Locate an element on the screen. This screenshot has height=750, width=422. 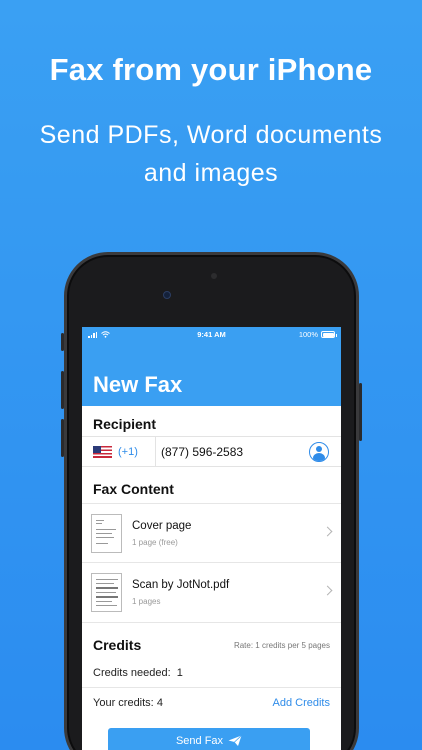
credits-needed-row: Credits needed: 1 is located at coordinates (211, 673).